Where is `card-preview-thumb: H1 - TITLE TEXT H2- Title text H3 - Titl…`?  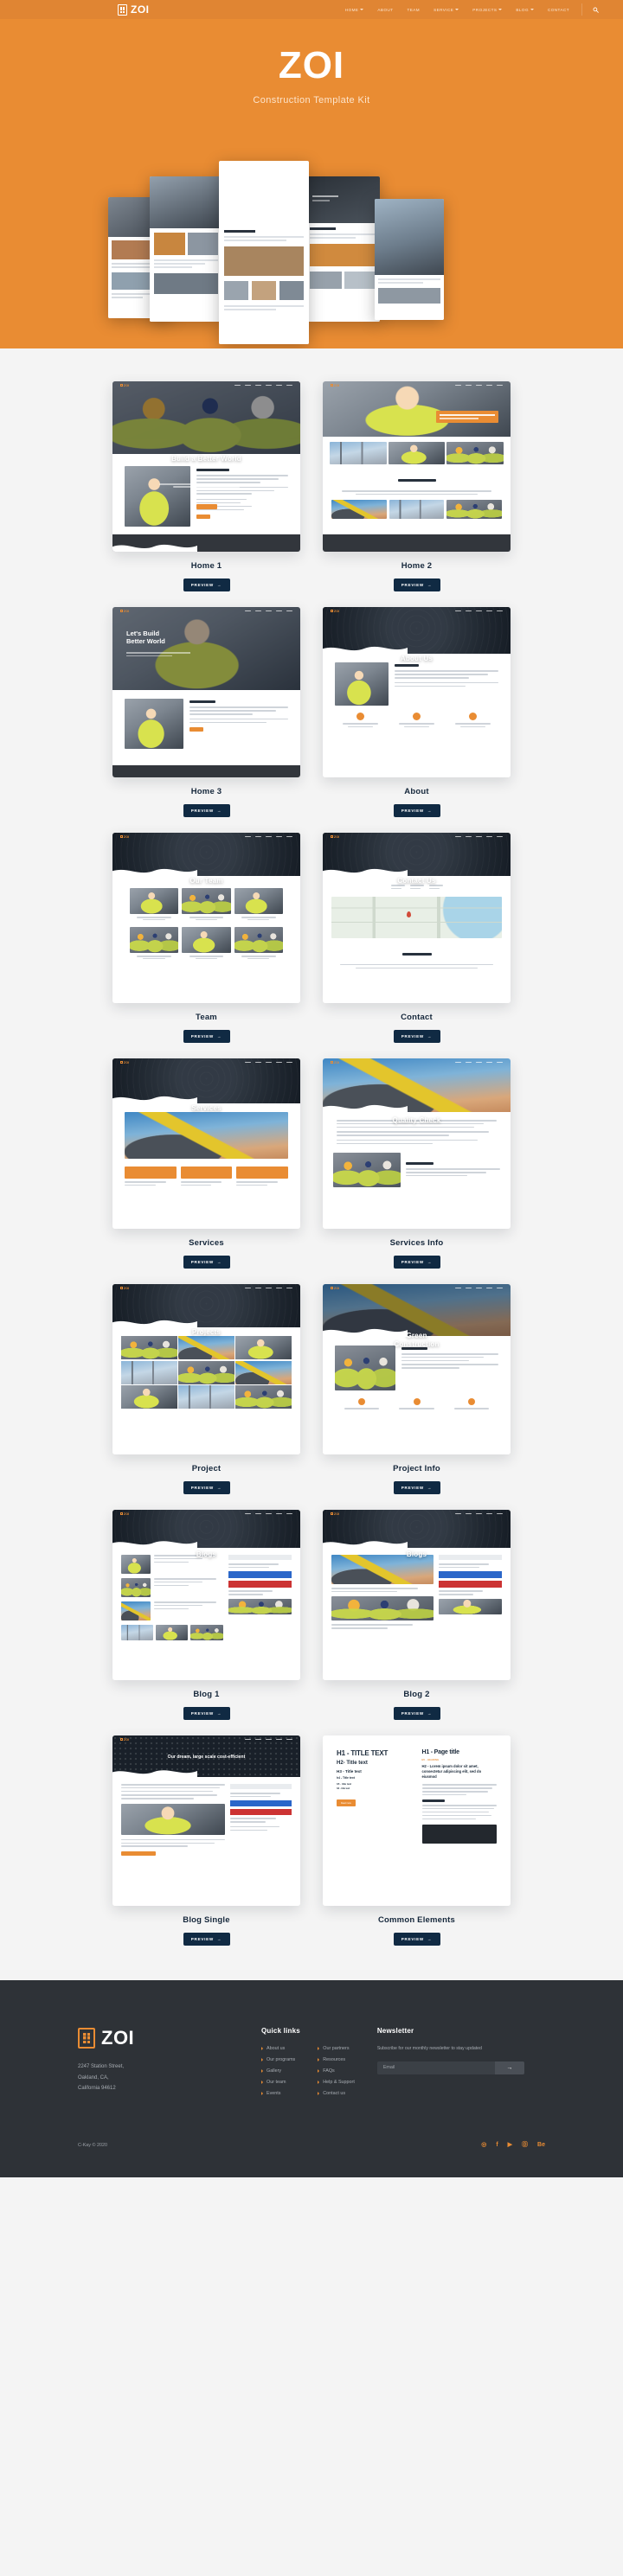 card-preview-thumb: H1 - TITLE TEXT H2- Title text H3 - Titl… is located at coordinates (417, 1821).